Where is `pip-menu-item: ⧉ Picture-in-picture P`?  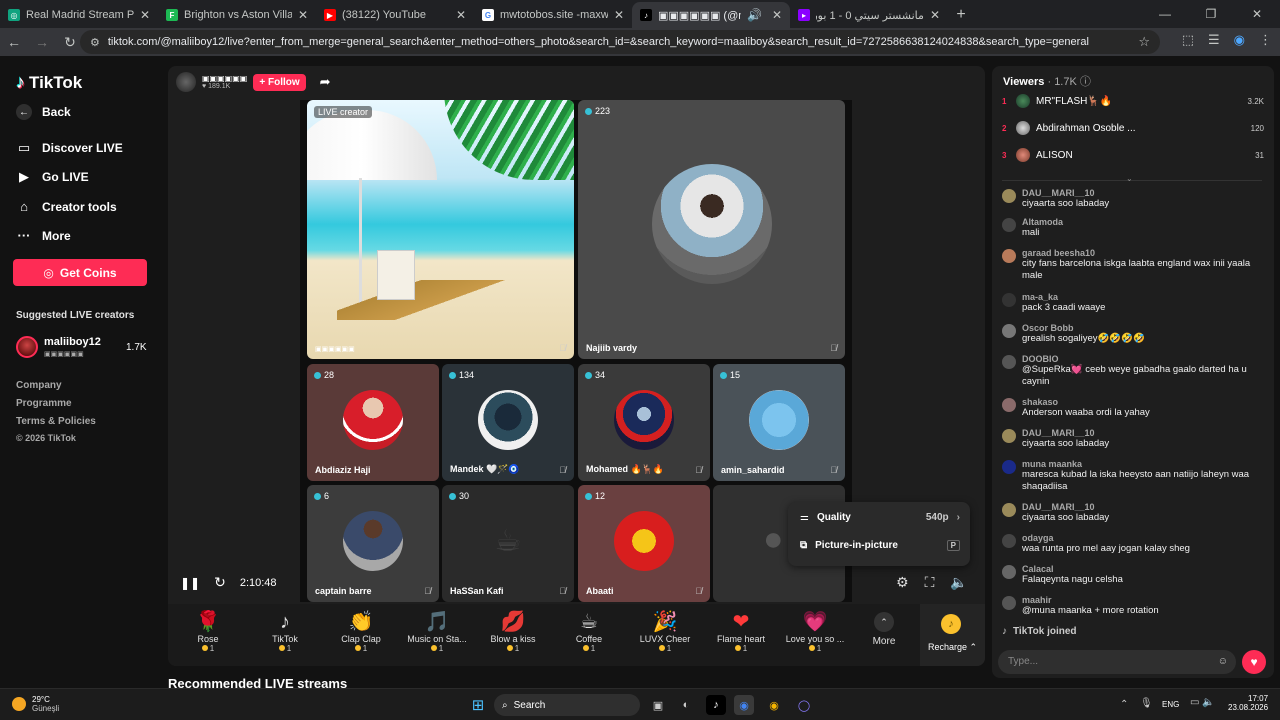
pip-menu-item: ⧉ Picture-in-picture P is located at coordinates (880, 545).